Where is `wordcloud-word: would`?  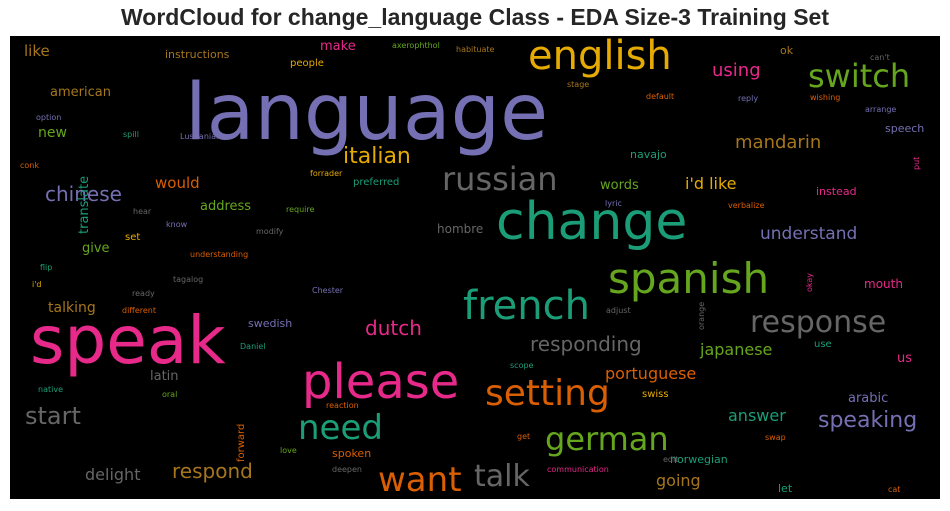 wordcloud-word: would is located at coordinates (177, 183).